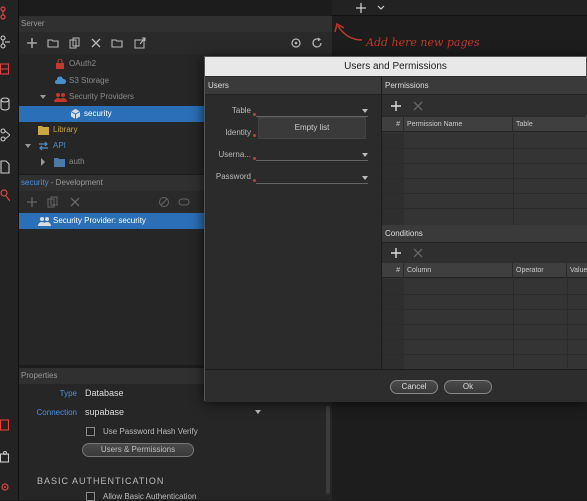  Describe the element at coordinates (540, 270) in the screenshot. I see `column-header: Operator` at that location.